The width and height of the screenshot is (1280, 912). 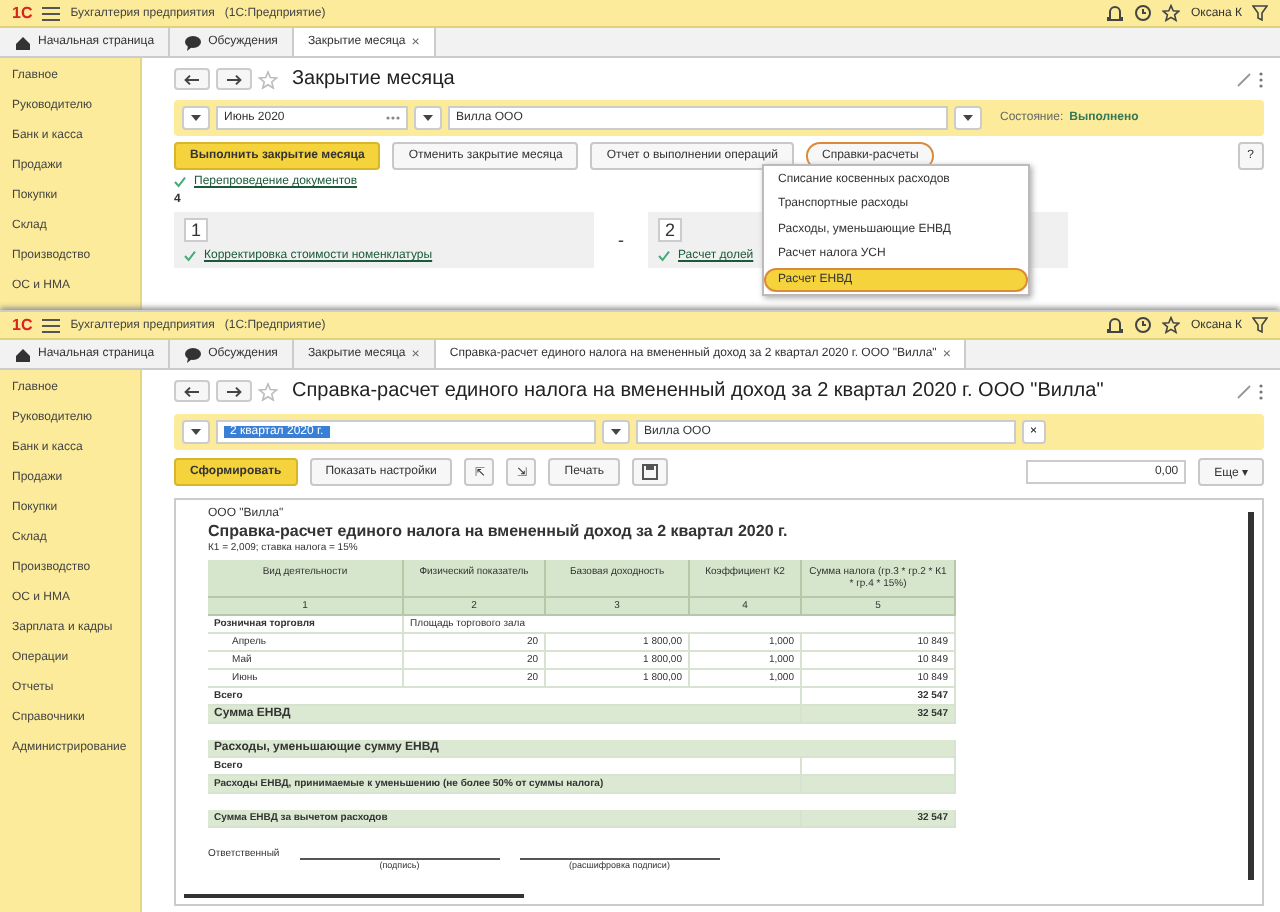 I want to click on step-number: 1, so click(x=196, y=230).